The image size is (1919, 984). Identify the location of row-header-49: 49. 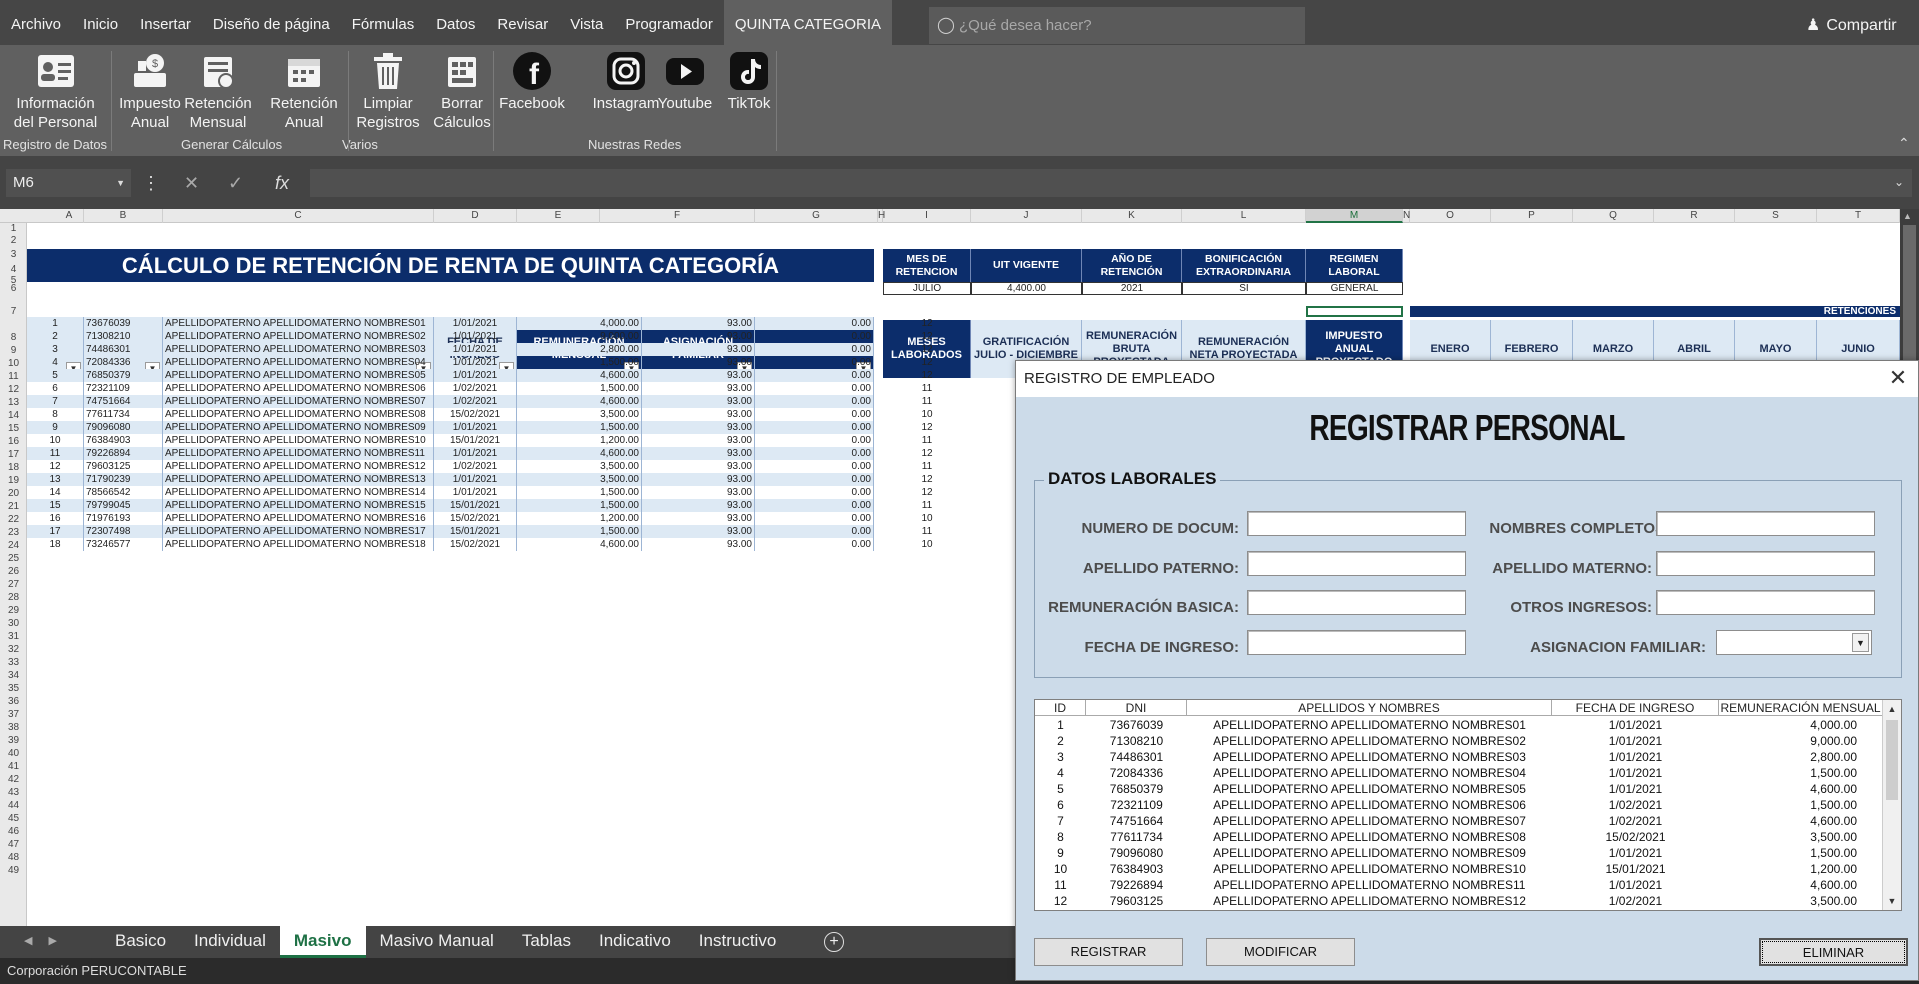
(13, 870).